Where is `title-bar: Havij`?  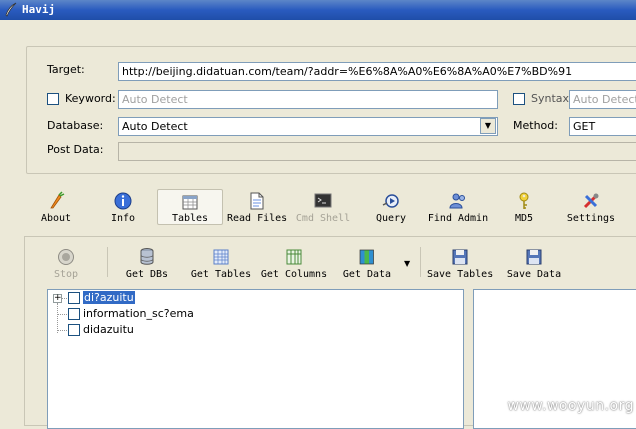
title-bar: Havij is located at coordinates (318, 10).